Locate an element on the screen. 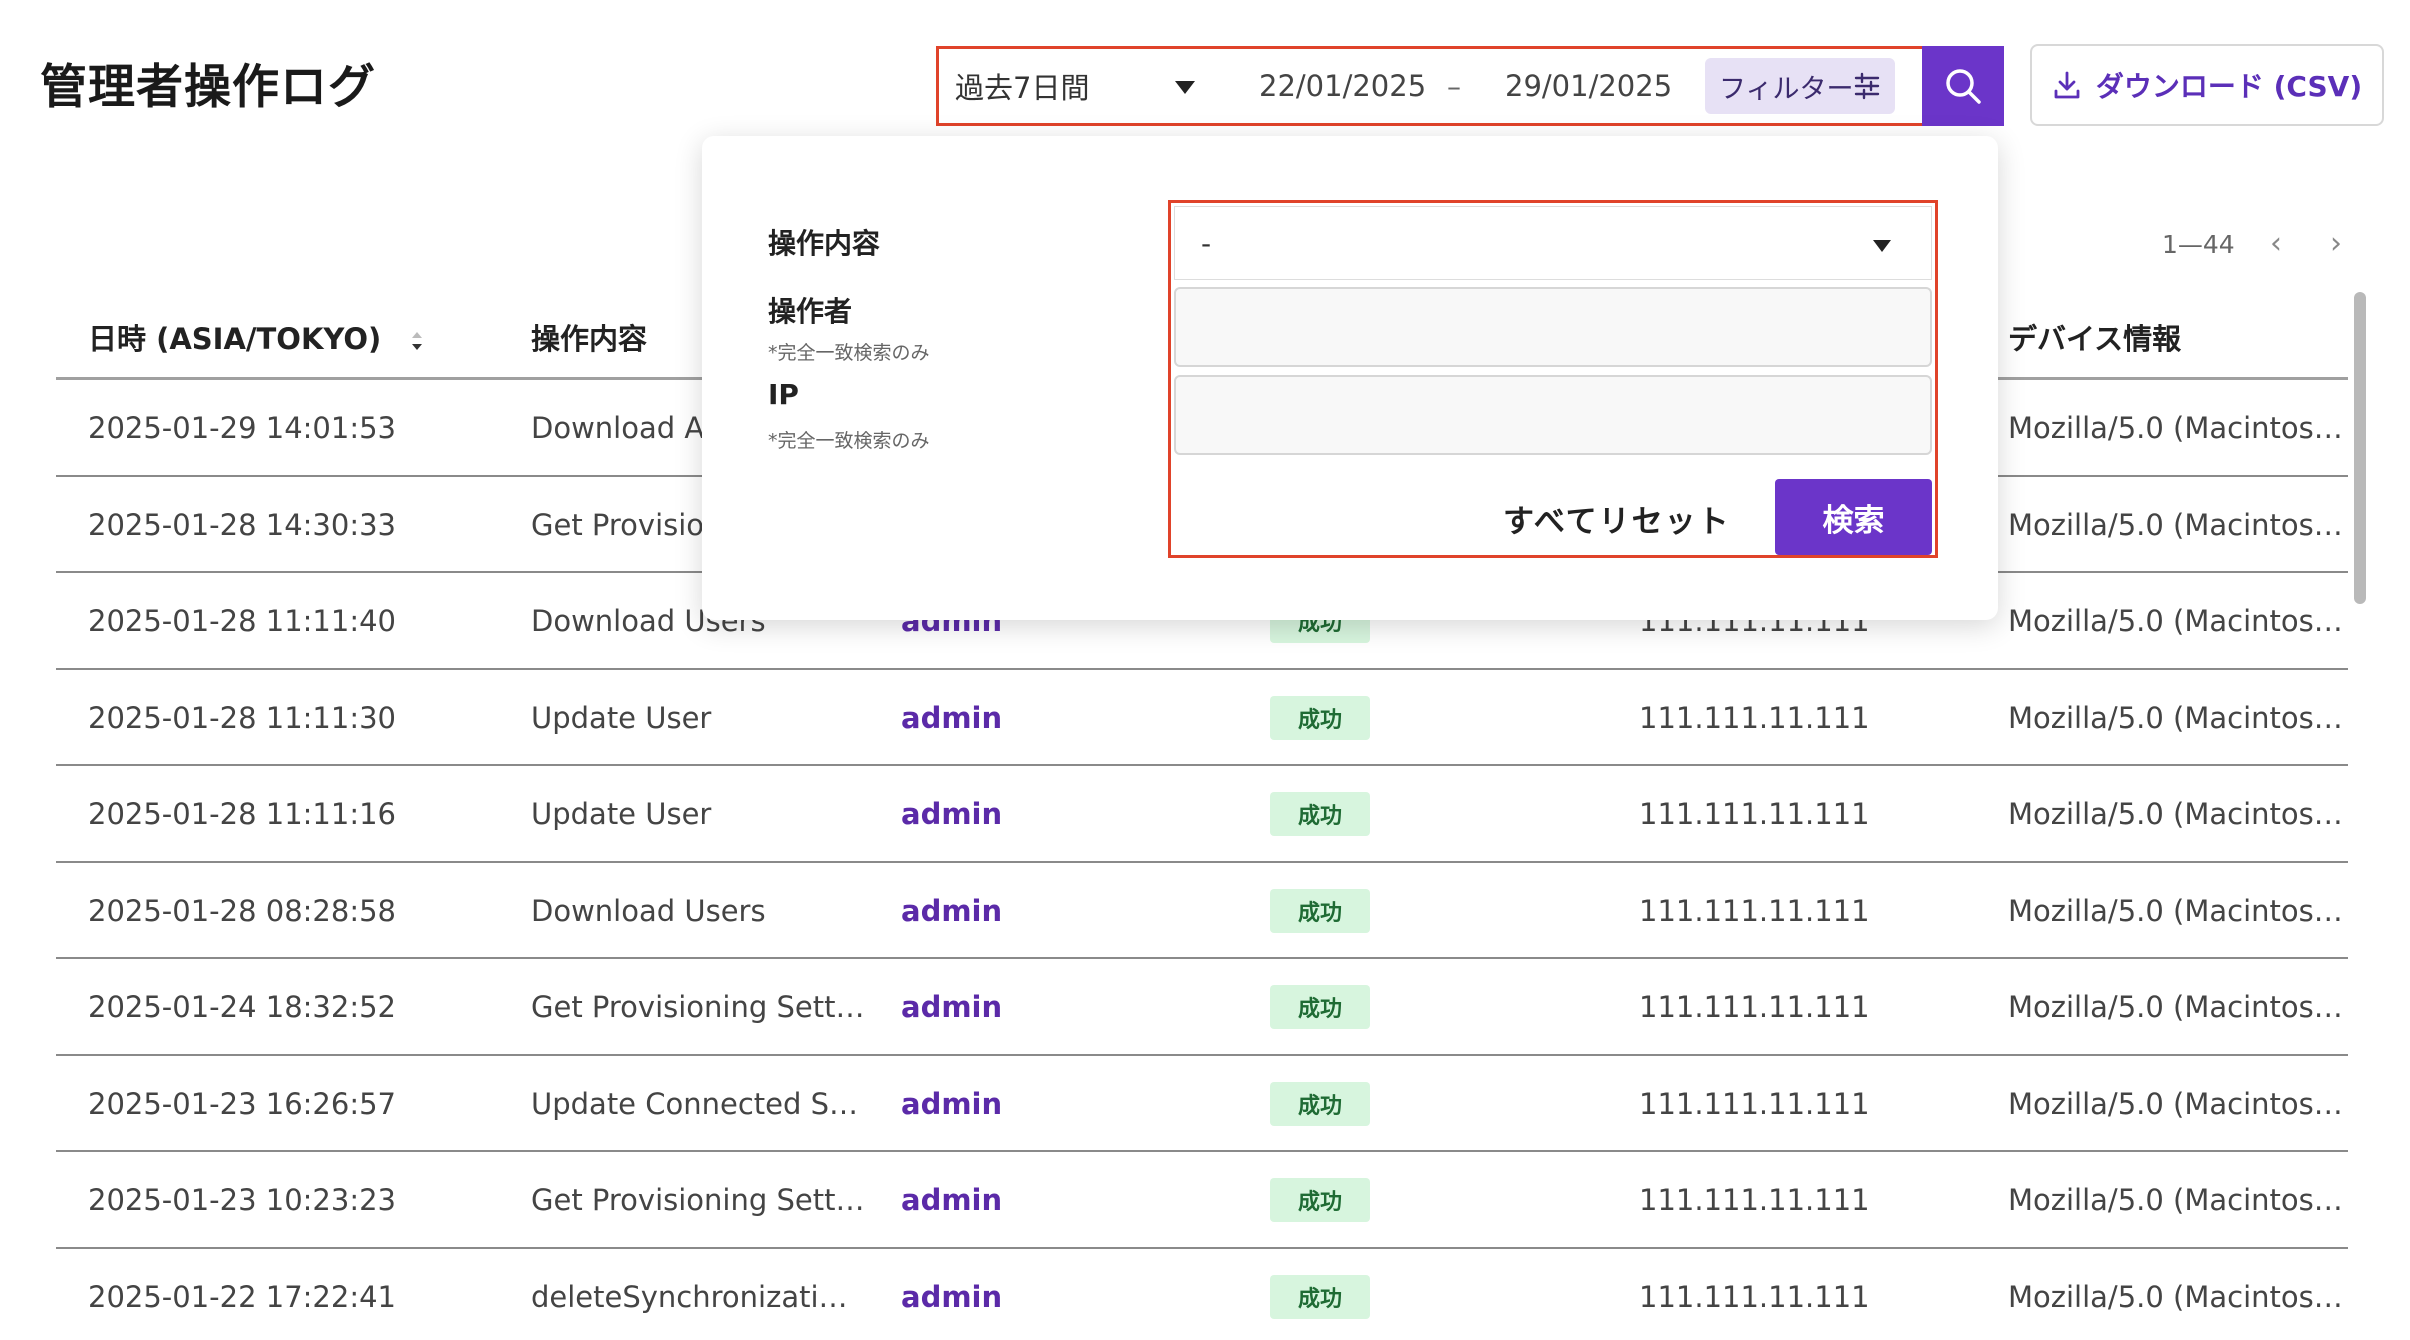  filter-button: フィルター is located at coordinates (1800, 86).